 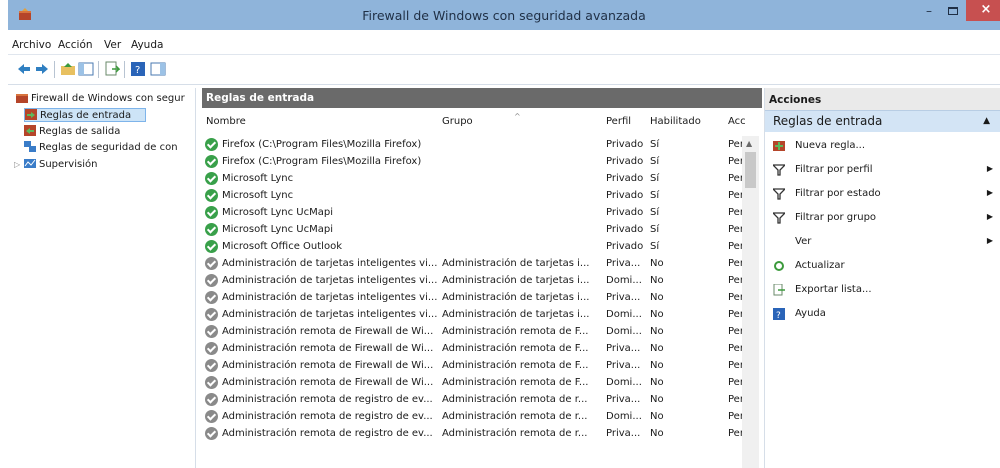 I want to click on action-item: Ver ▶, so click(x=884, y=242).